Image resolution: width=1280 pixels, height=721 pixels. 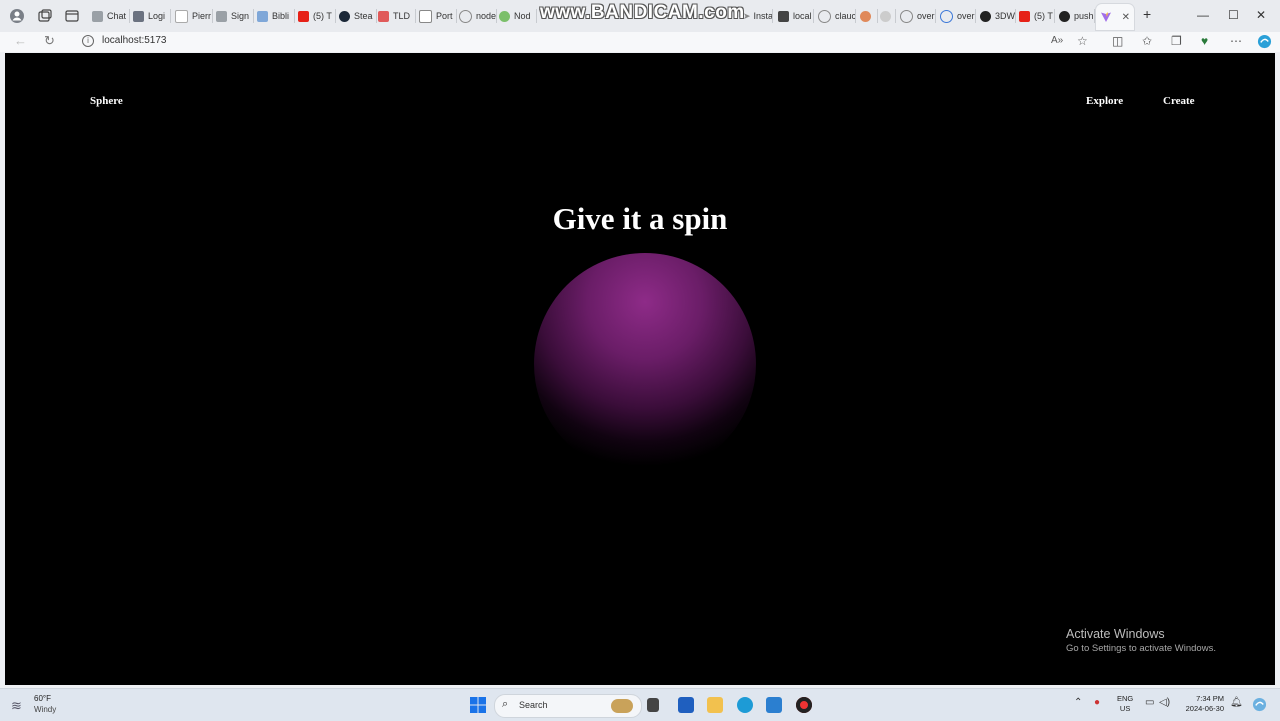 What do you see at coordinates (1203, 704) in the screenshot?
I see `system-clock: 7:34 PM 2024-06-30` at bounding box center [1203, 704].